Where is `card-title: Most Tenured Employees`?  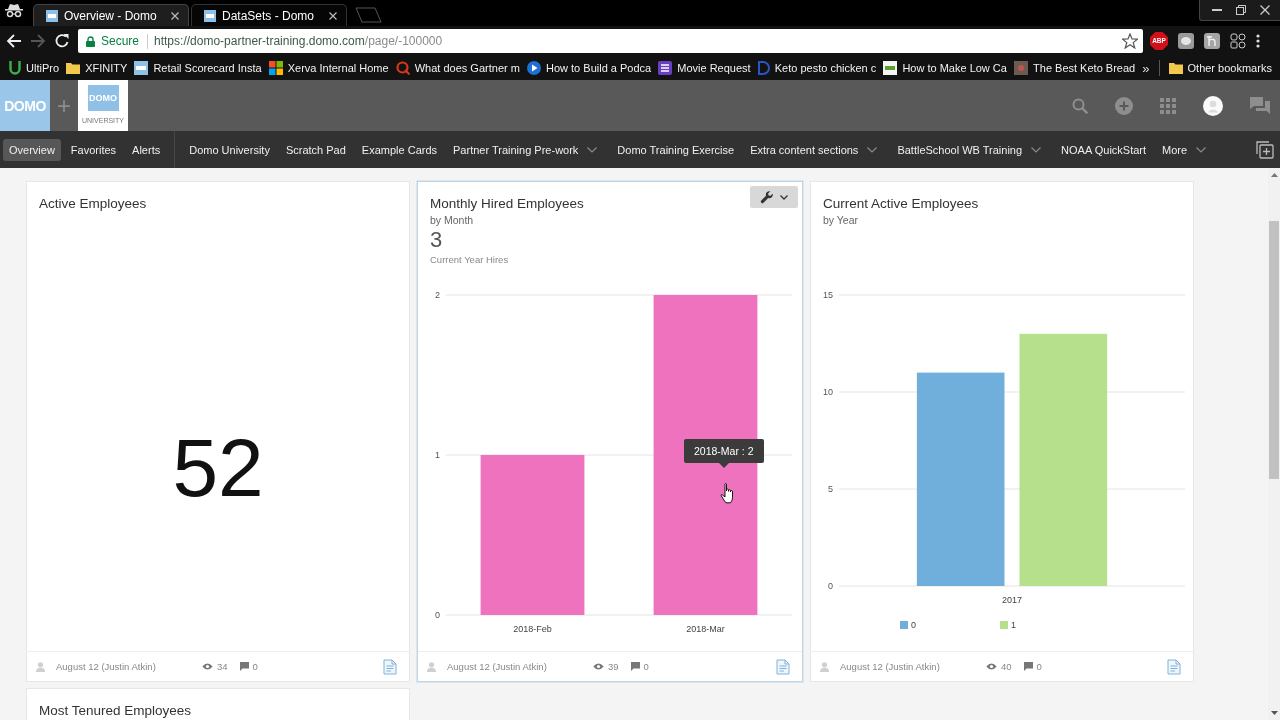 card-title: Most Tenured Employees is located at coordinates (115, 710).